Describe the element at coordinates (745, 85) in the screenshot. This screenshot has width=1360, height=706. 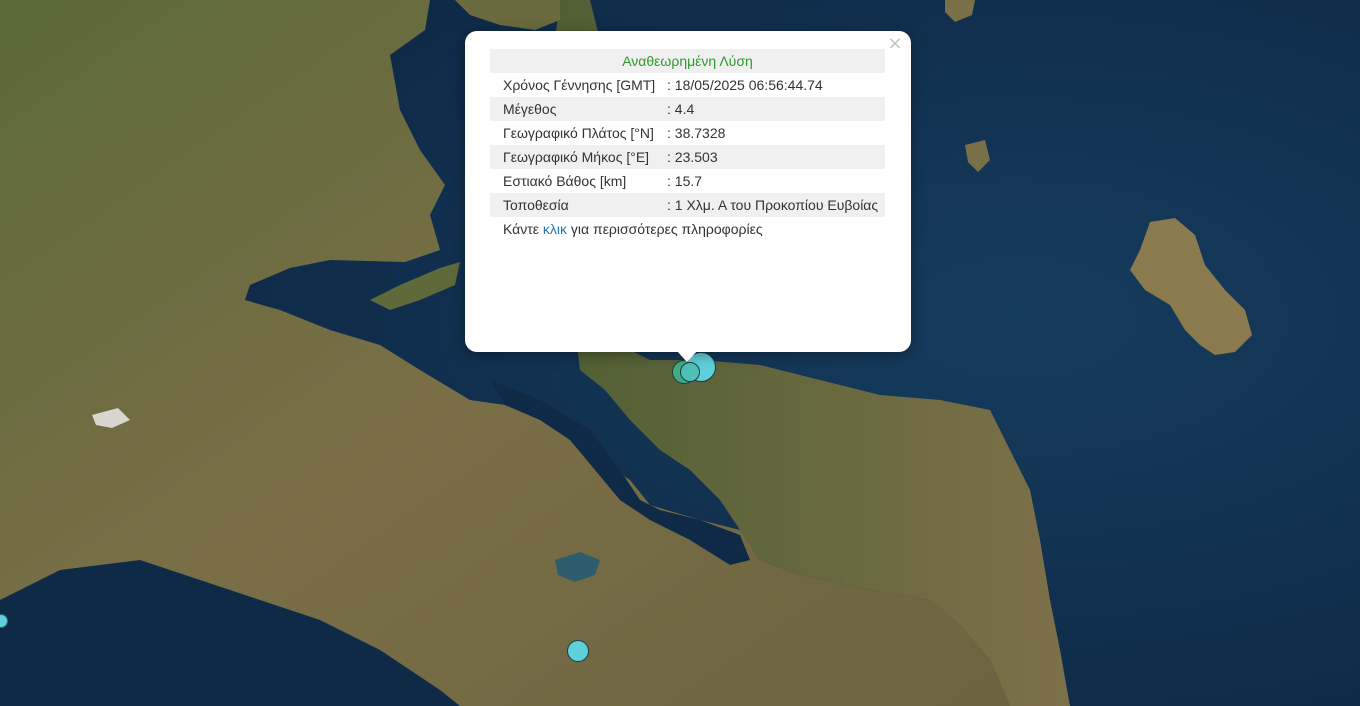
I see `row-value: : 18/05/2025 06:56:44.74` at that location.